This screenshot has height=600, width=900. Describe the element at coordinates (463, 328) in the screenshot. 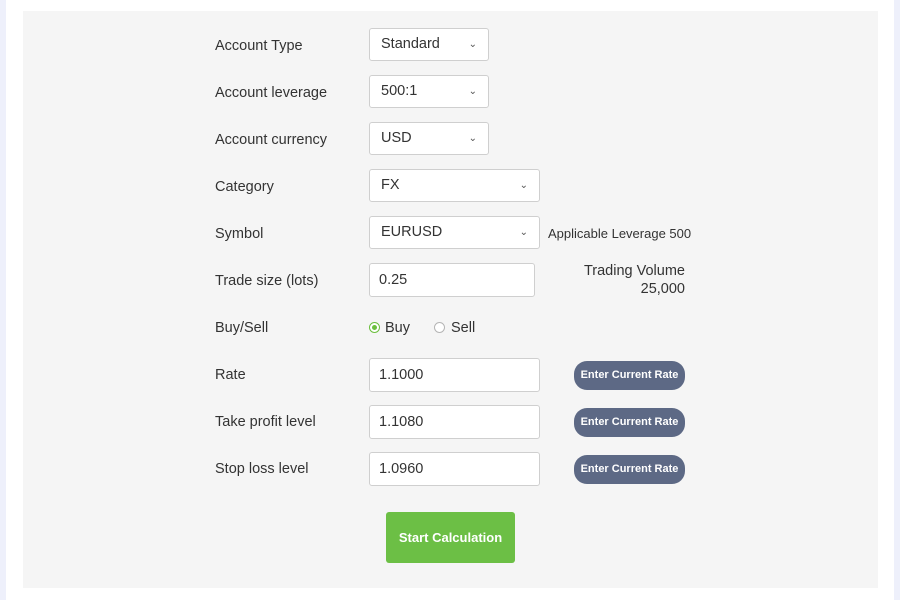

I see `sell-radio-label: Sell` at that location.